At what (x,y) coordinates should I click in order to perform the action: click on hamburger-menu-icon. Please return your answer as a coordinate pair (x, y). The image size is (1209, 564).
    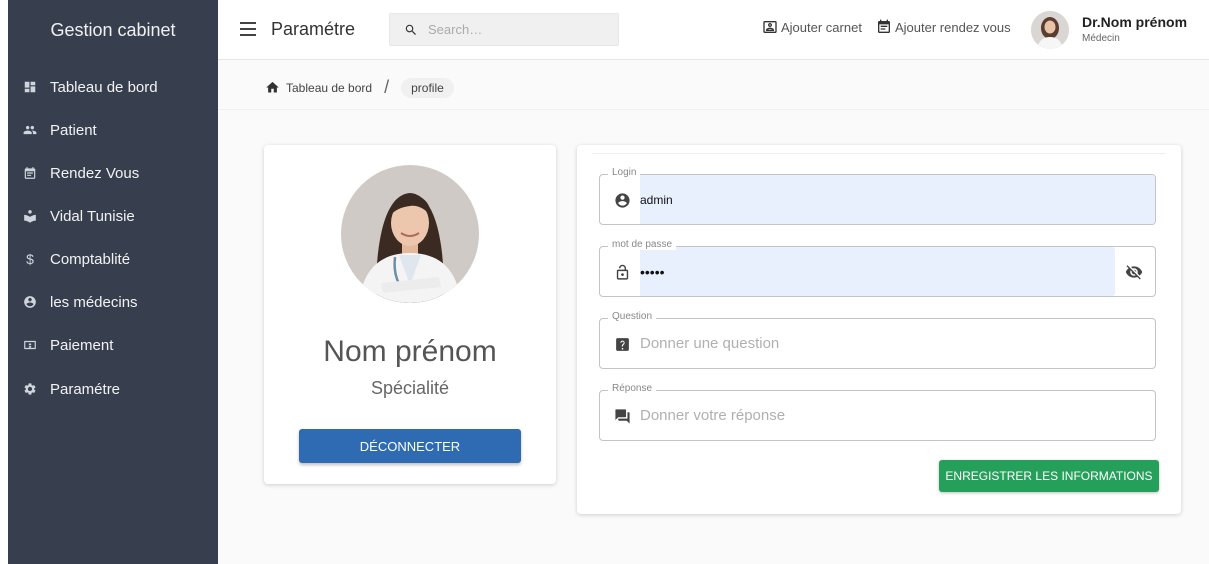
    Looking at the image, I should click on (248, 29).